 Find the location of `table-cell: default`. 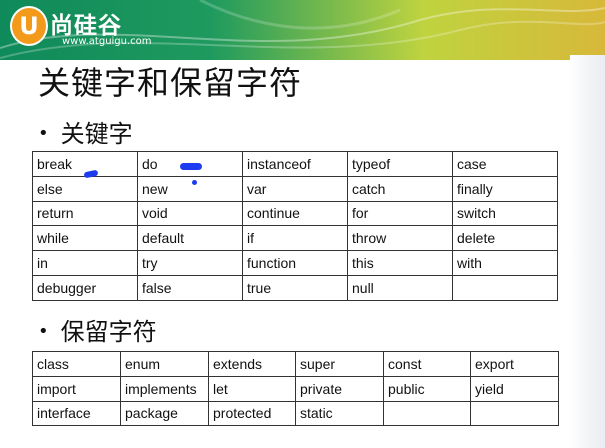

table-cell: default is located at coordinates (190, 238).